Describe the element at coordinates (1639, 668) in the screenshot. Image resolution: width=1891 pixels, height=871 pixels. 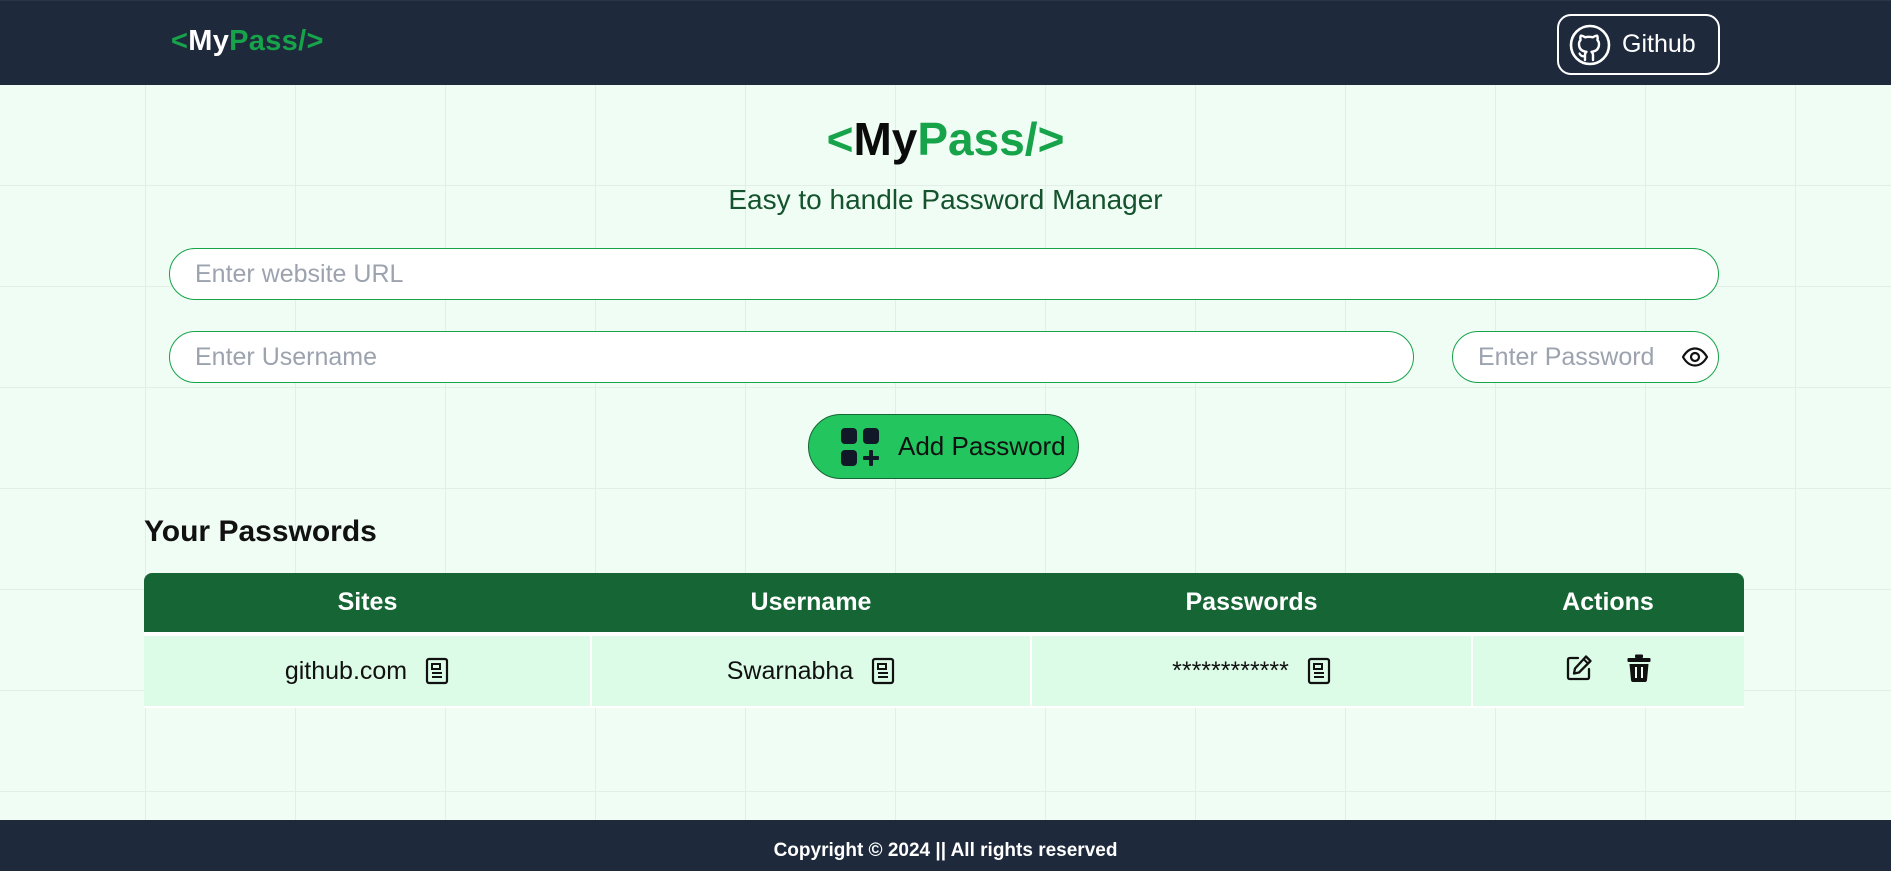
I see `trash-icon` at that location.